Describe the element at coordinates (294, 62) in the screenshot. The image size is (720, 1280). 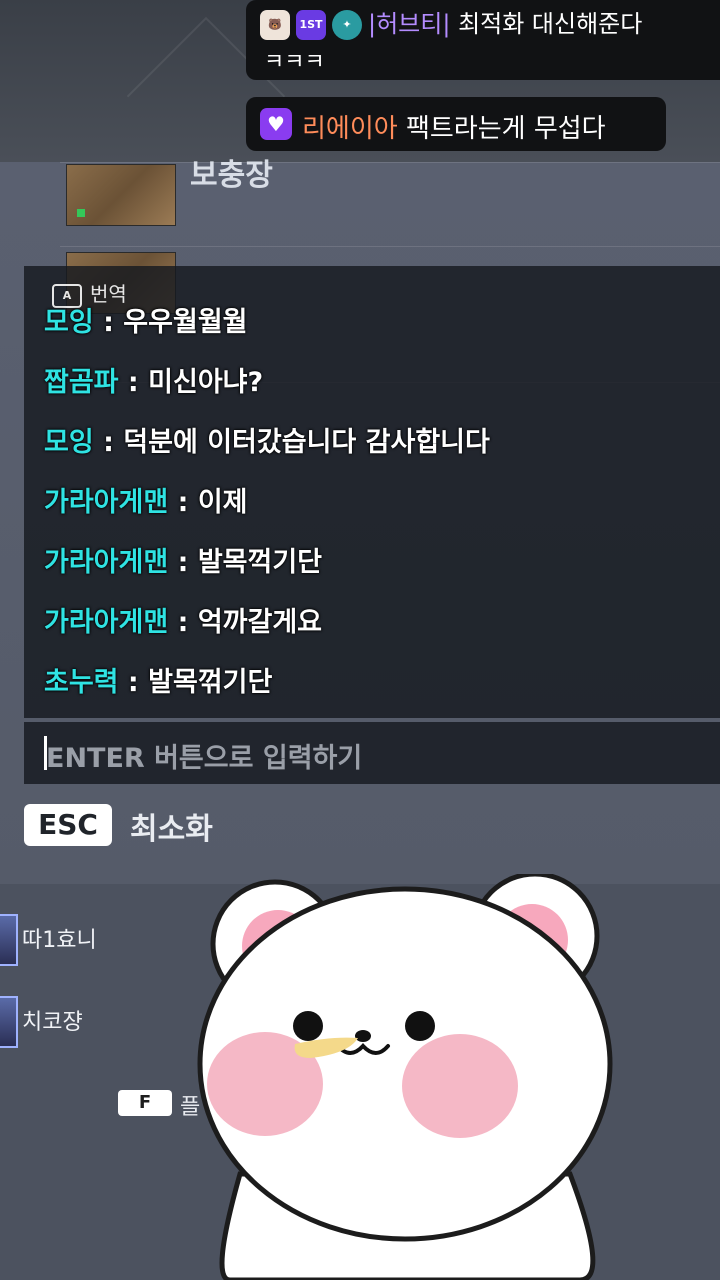
I see `notification-message-line2: ㅋㅋㅋ` at that location.